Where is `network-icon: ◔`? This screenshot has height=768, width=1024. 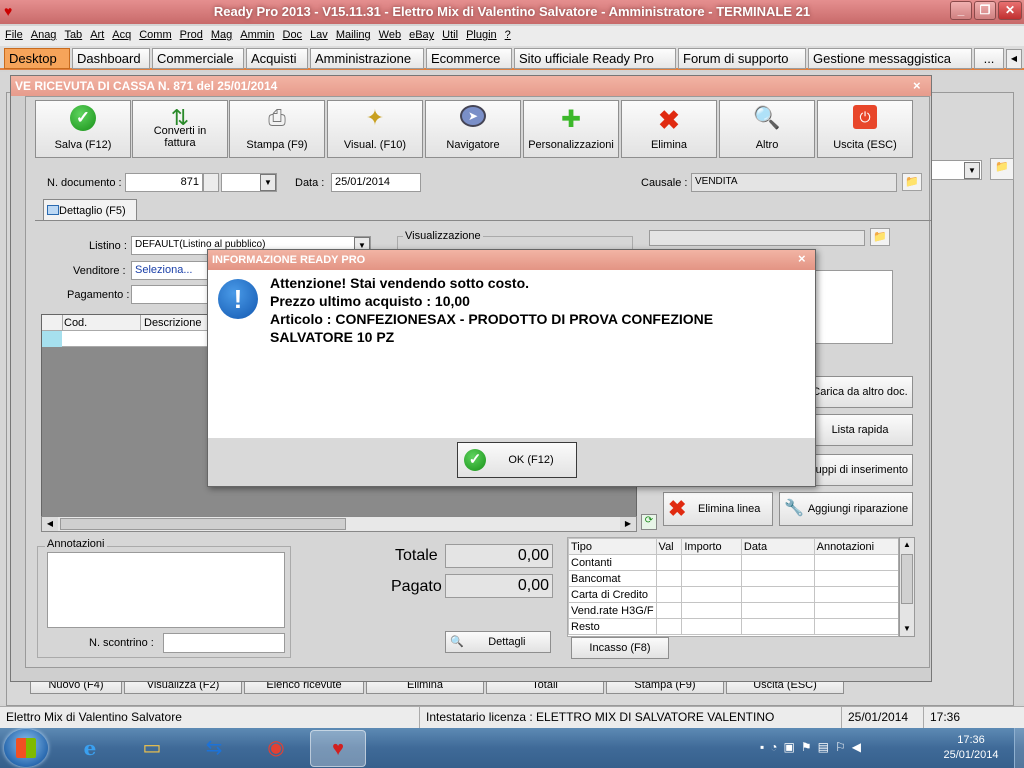 network-icon: ◔ is located at coordinates (776, 747).